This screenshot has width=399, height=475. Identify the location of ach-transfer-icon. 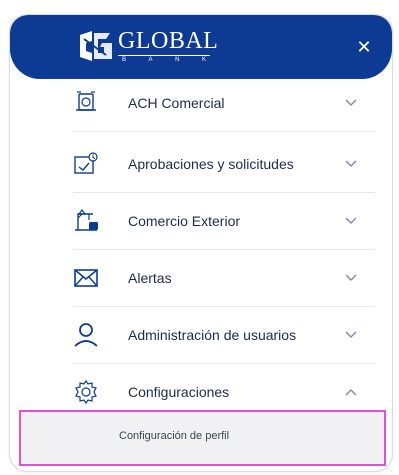
(86, 101).